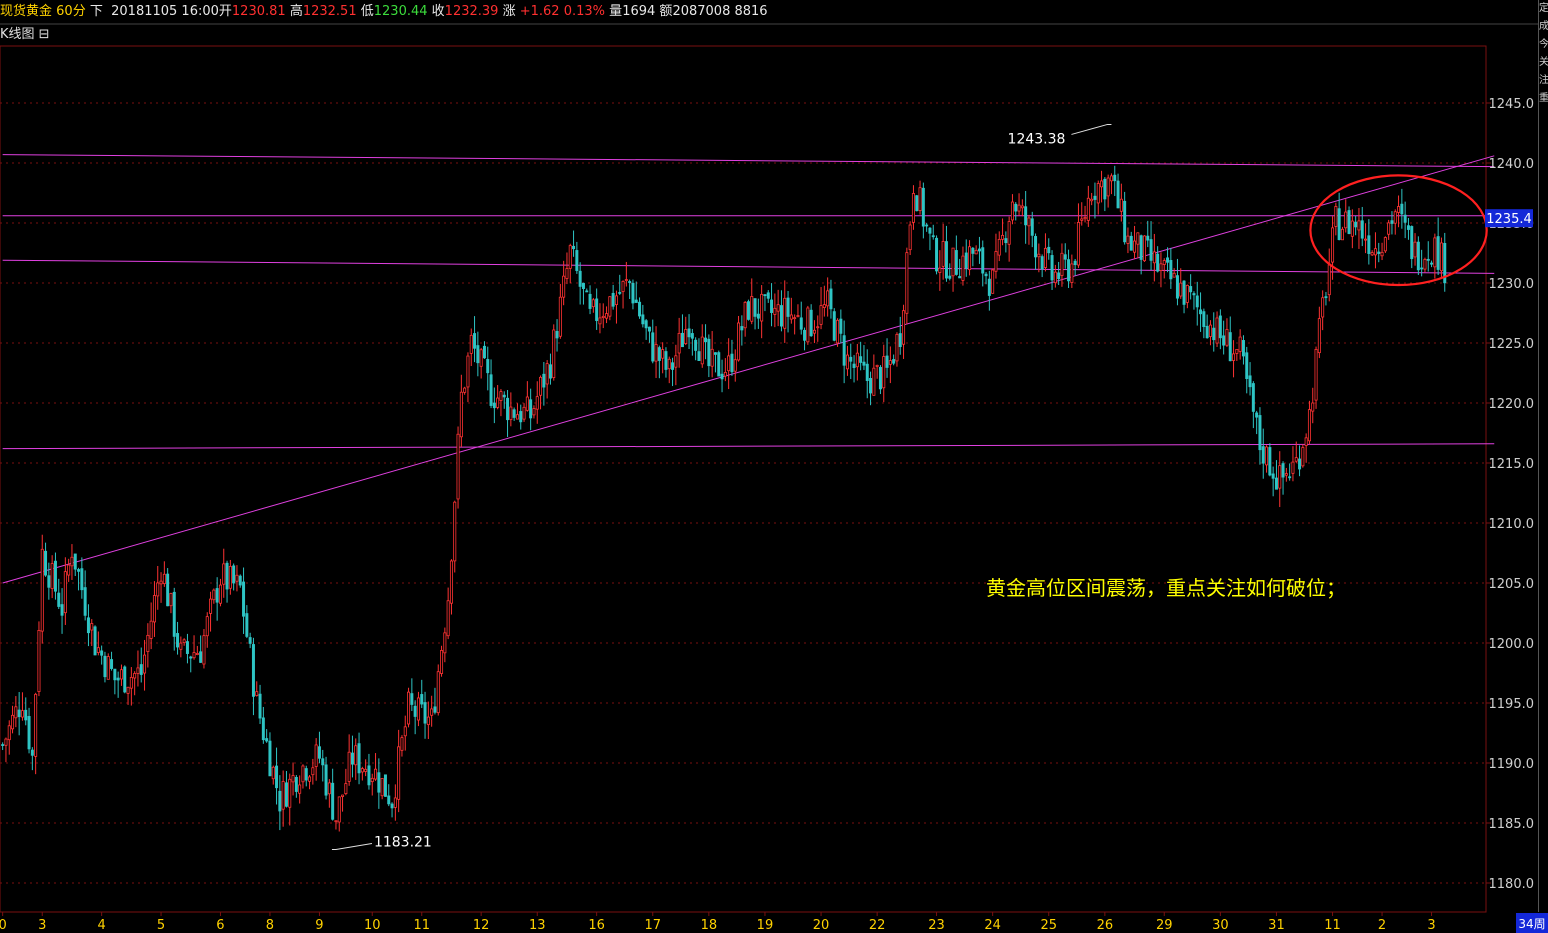 The image size is (1548, 933). What do you see at coordinates (44, 34) in the screenshot?
I see `minus-box-icon: ⊟` at bounding box center [44, 34].